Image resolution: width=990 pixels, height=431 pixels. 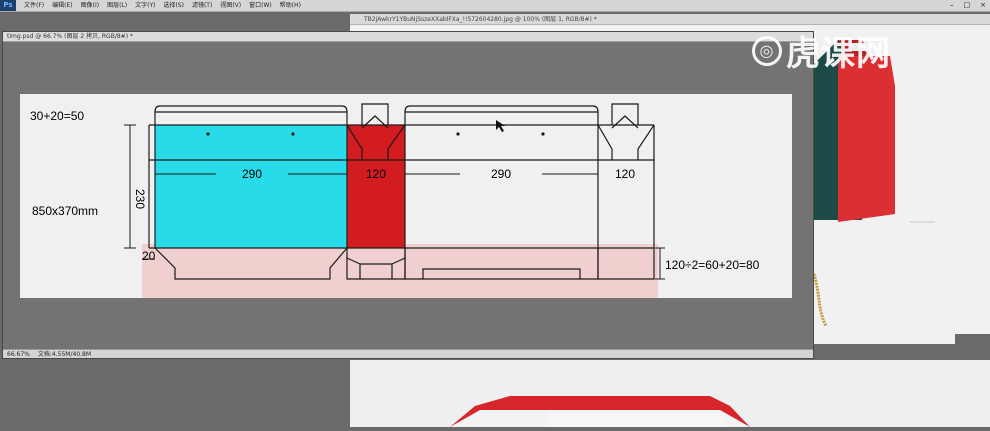 I want to click on label-panel-width-2: 120, so click(x=376, y=174).